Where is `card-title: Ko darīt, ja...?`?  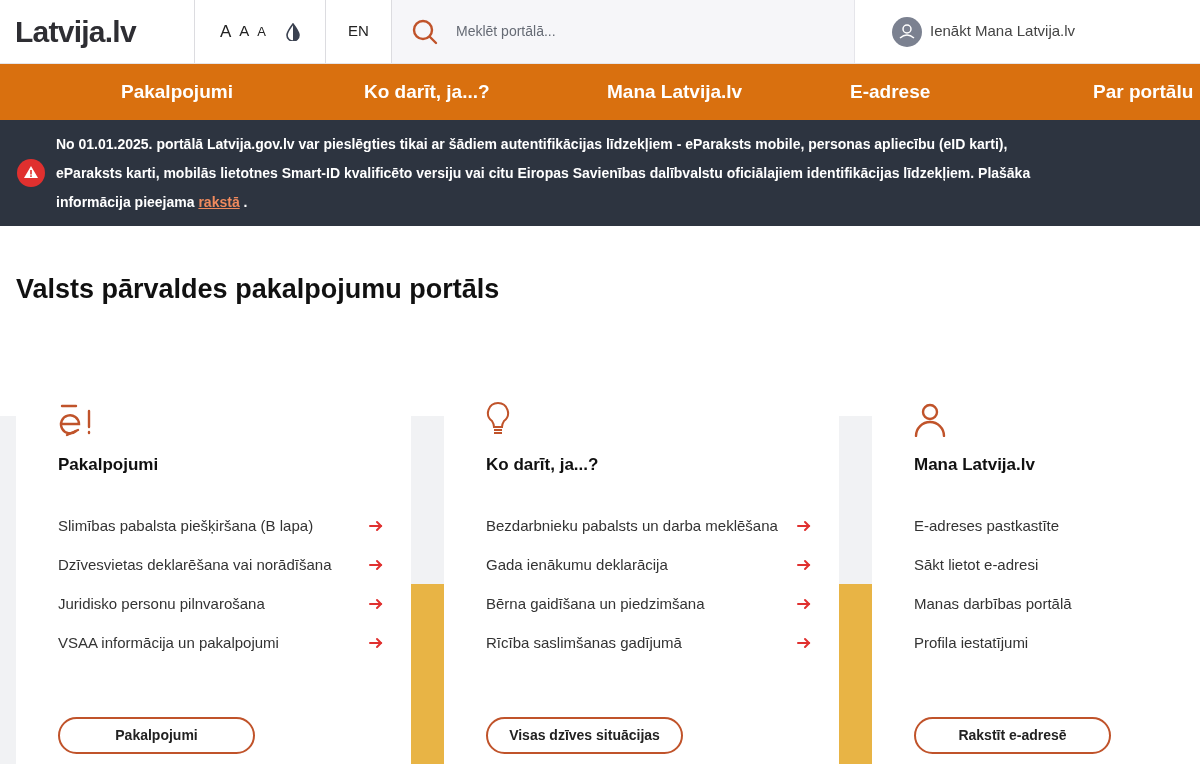
card-title: Ko darīt, ja...? is located at coordinates (543, 464).